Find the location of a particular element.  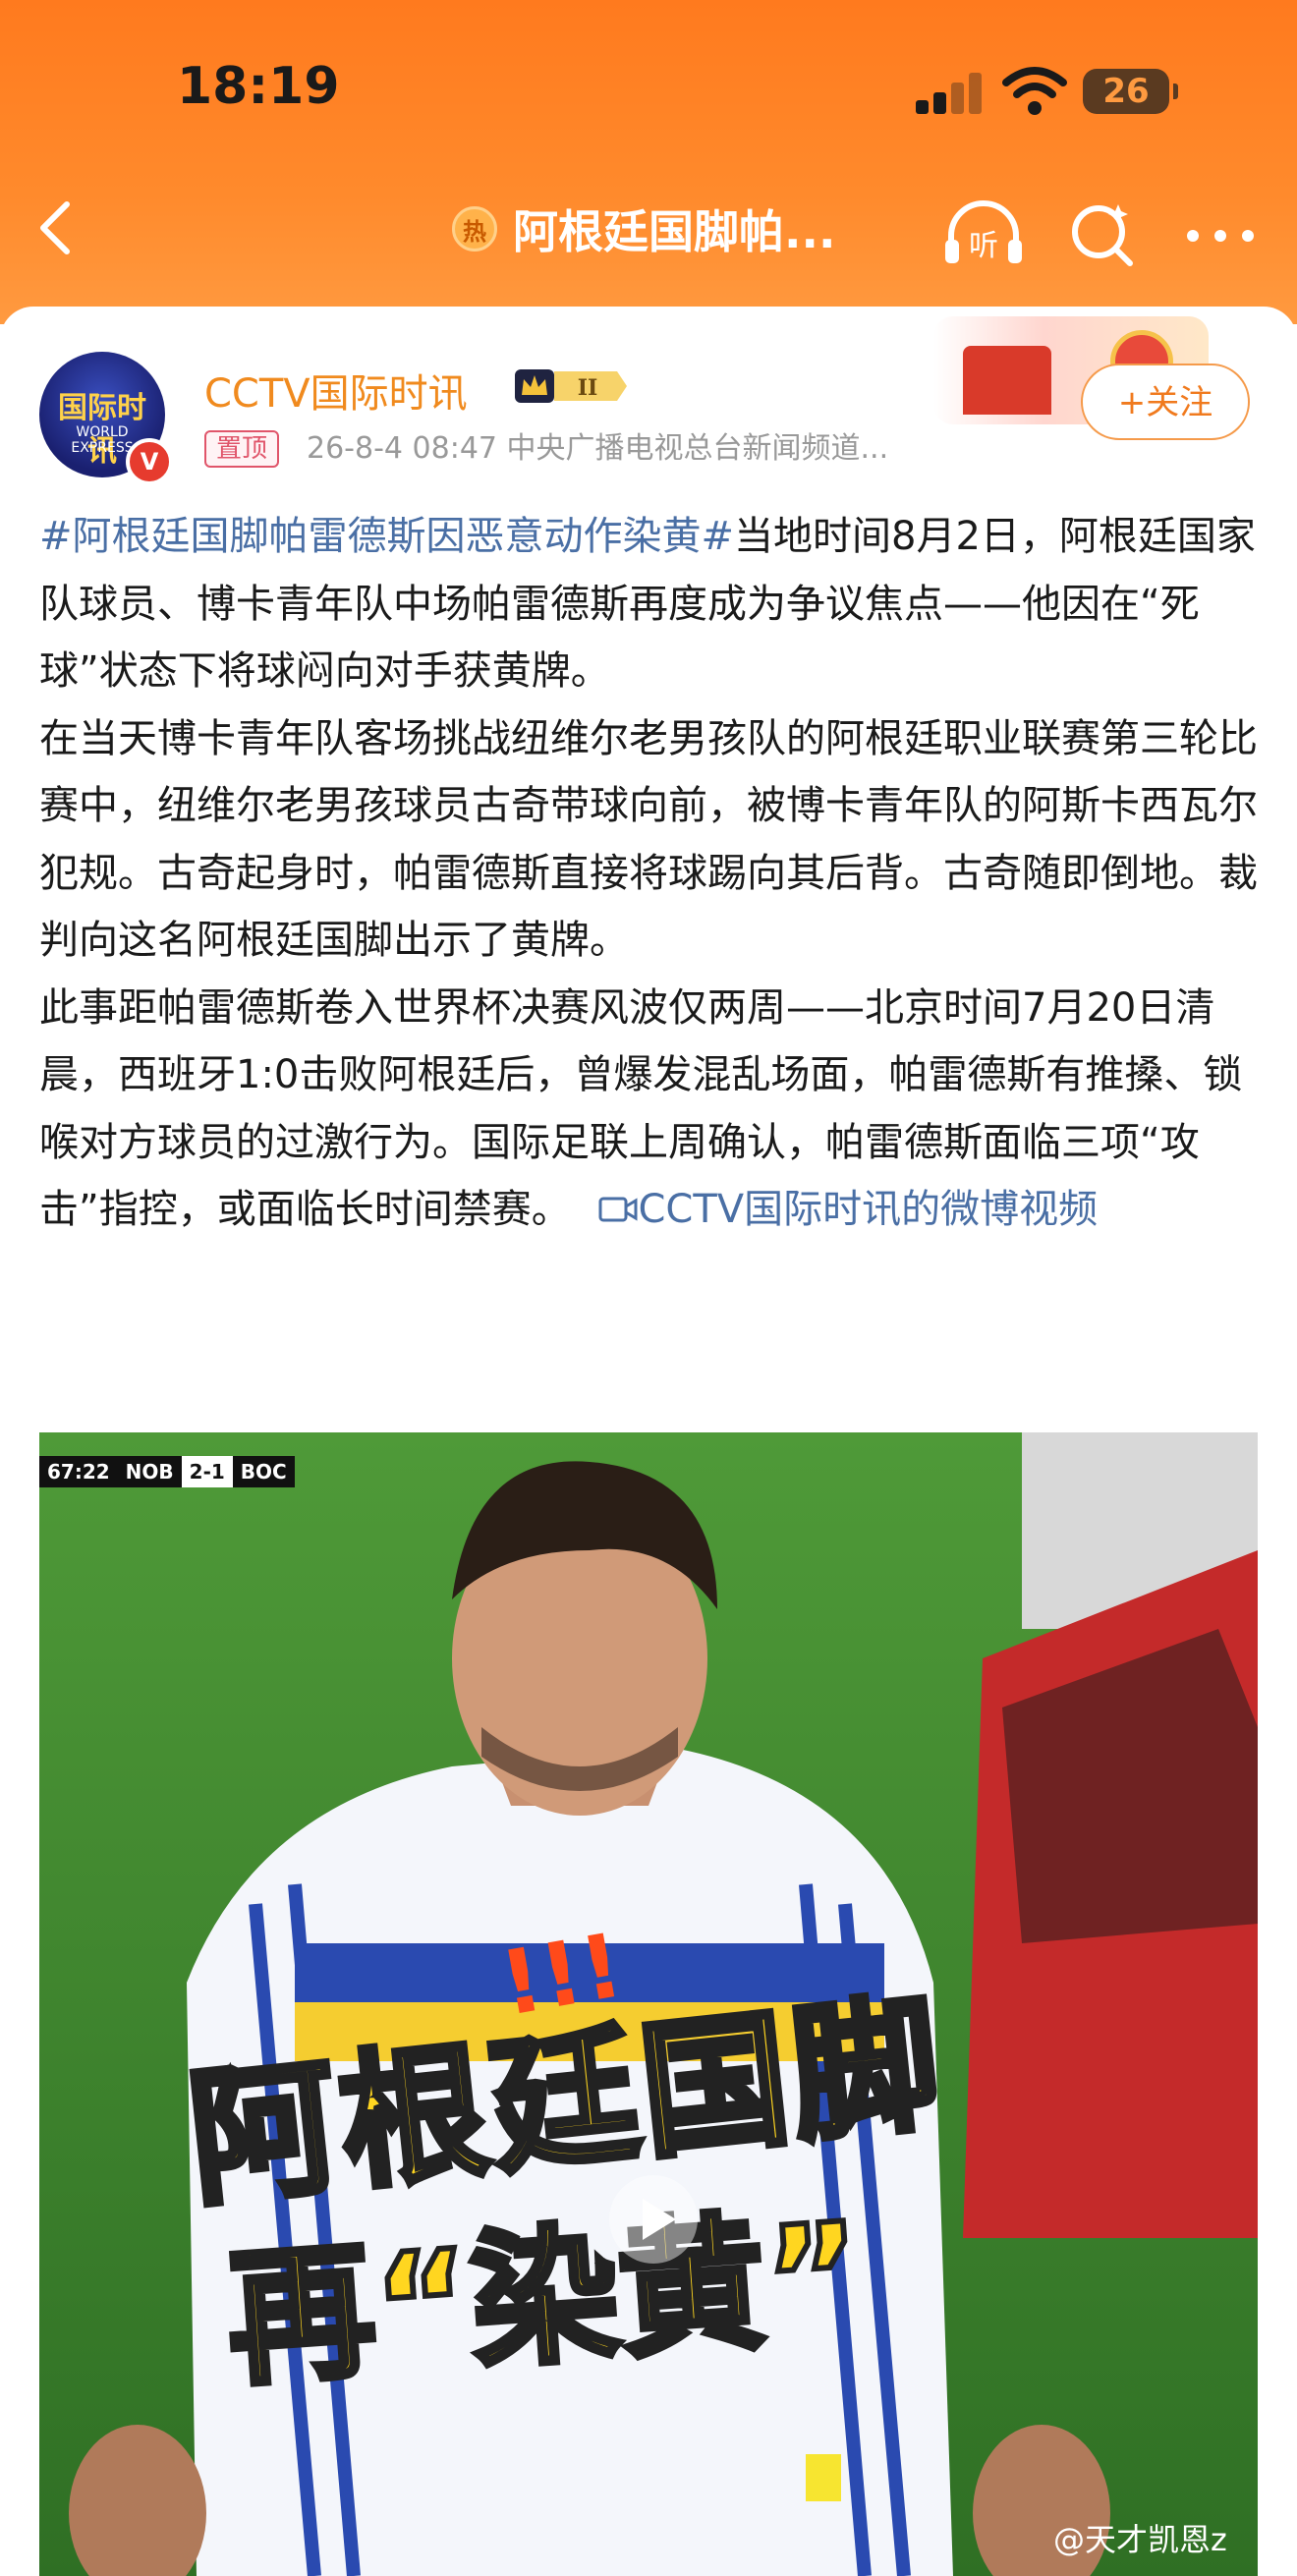

video-link: CCTV国际时讯的微博视频 is located at coordinates (840, 1209).